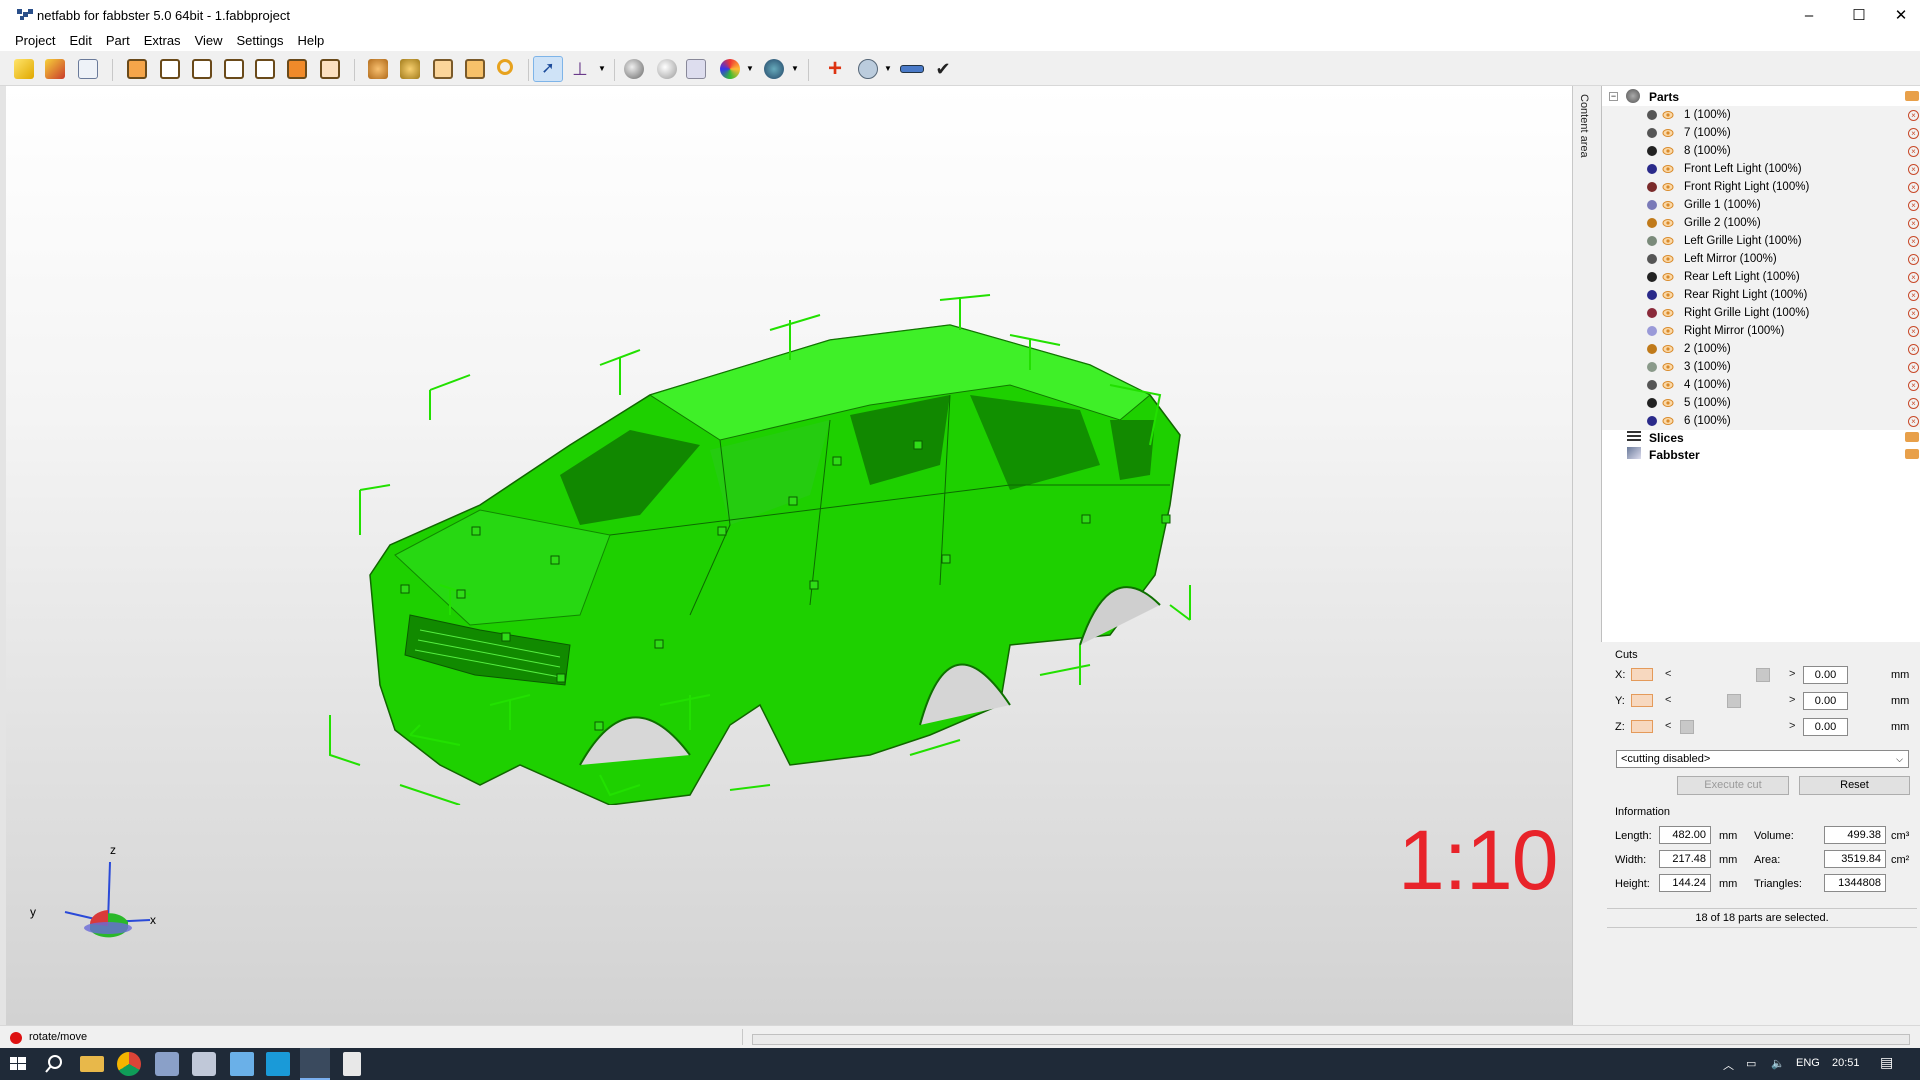 This screenshot has height=1080, width=1920. I want to click on minimize-button: –, so click(1809, 15).